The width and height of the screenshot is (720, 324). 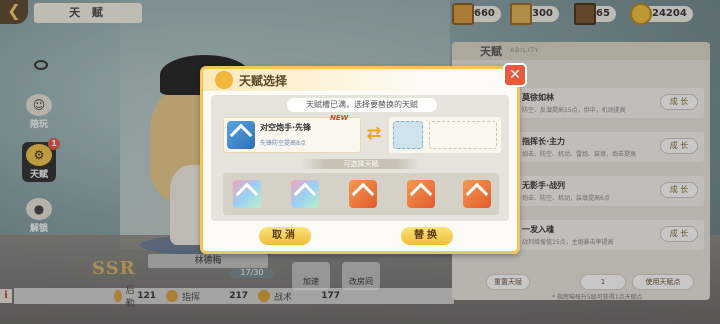 What do you see at coordinates (339, 118) in the screenshot?
I see `new-tag: NEW` at bounding box center [339, 118].